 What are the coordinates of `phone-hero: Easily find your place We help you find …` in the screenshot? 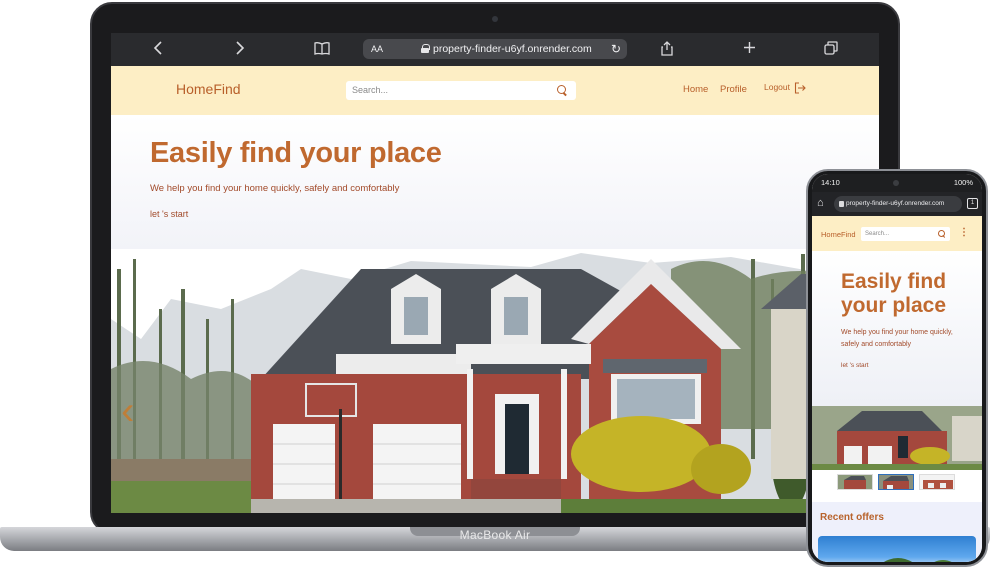 It's located at (897, 328).